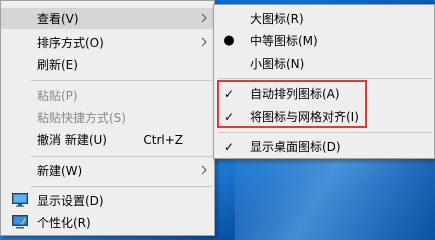  Describe the element at coordinates (107, 95) in the screenshot. I see `menu-item-paste: 粘贴(P)` at that location.